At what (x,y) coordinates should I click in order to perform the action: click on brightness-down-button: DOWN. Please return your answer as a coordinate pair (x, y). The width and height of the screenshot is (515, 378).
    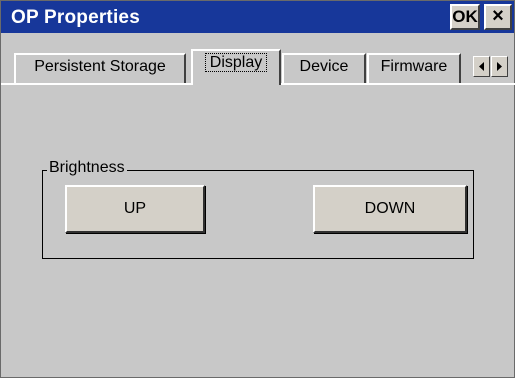
    Looking at the image, I should click on (390, 209).